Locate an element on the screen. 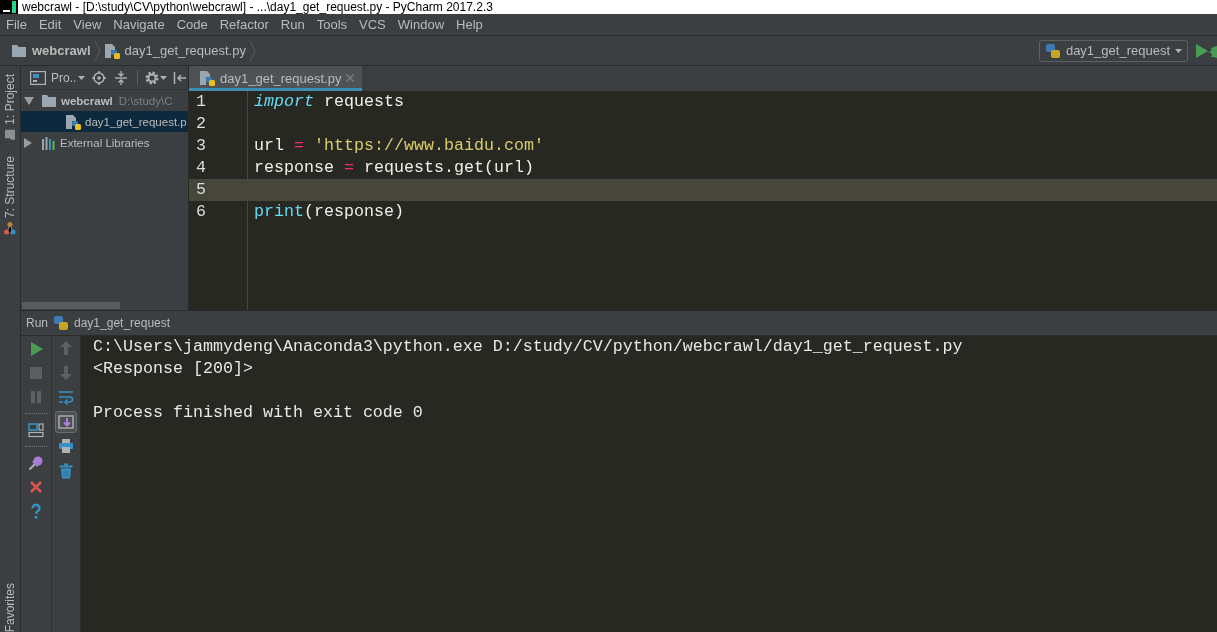  menu-item: VCS is located at coordinates (372, 24).